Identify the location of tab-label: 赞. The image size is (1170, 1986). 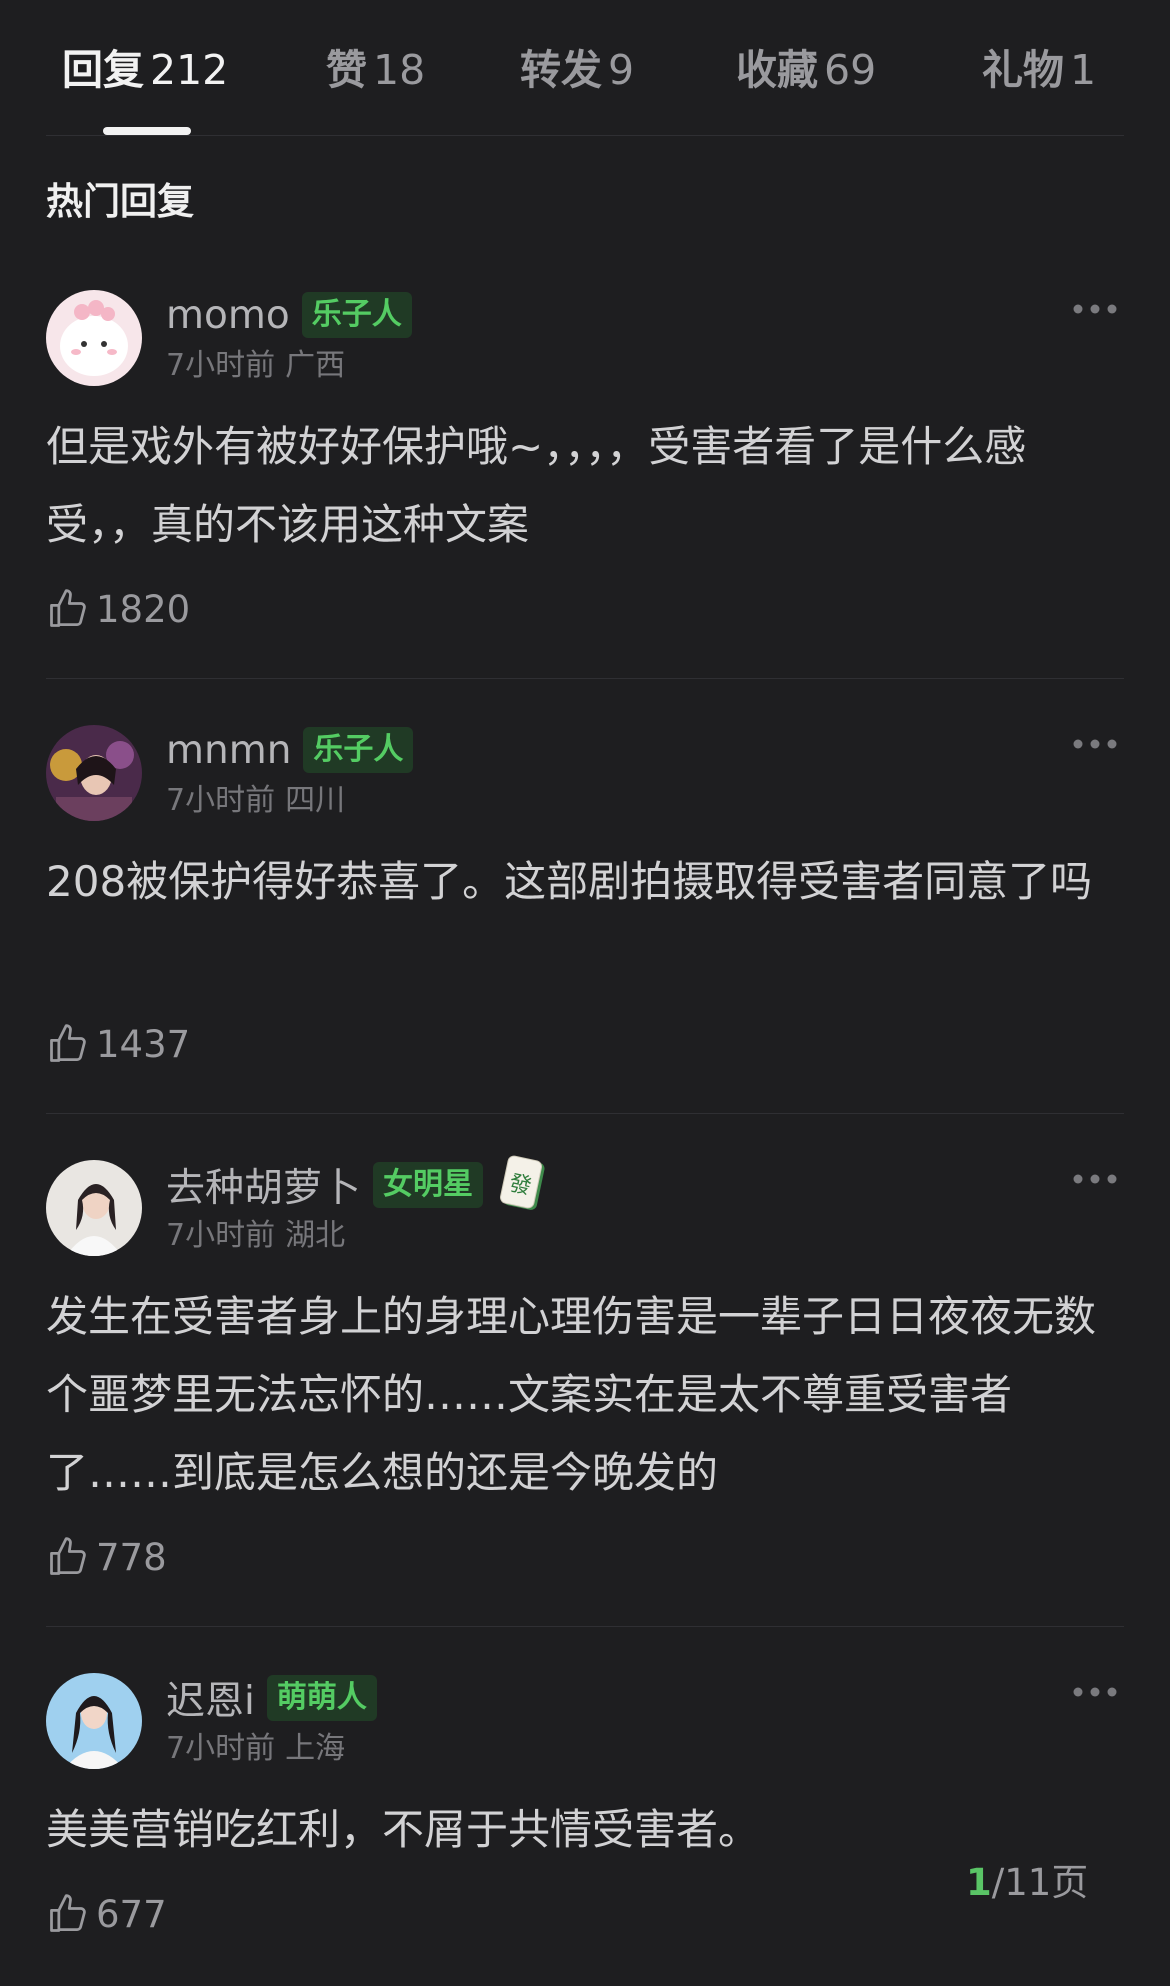
(346, 70).